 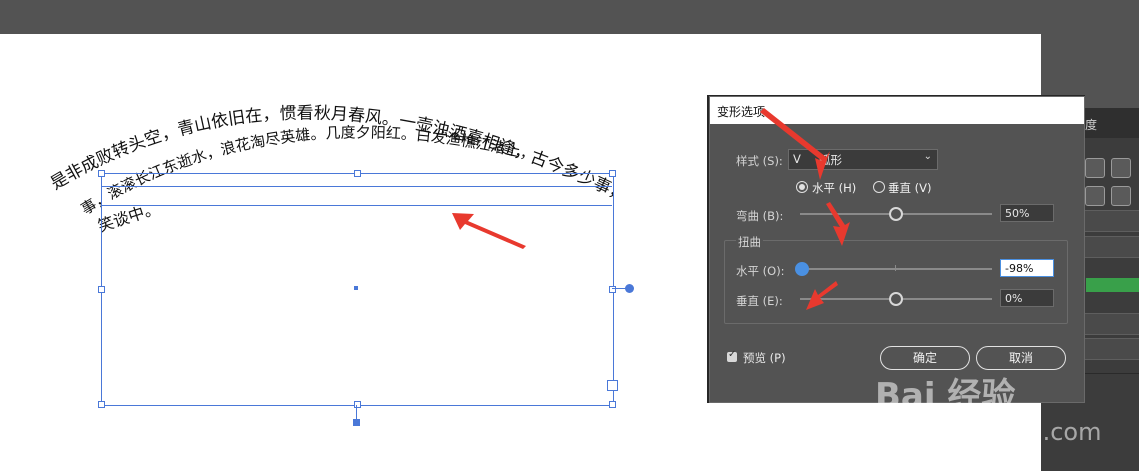 I want to click on baidu-watermark-url: jingyan.baidu.com, so click(x=991, y=432).